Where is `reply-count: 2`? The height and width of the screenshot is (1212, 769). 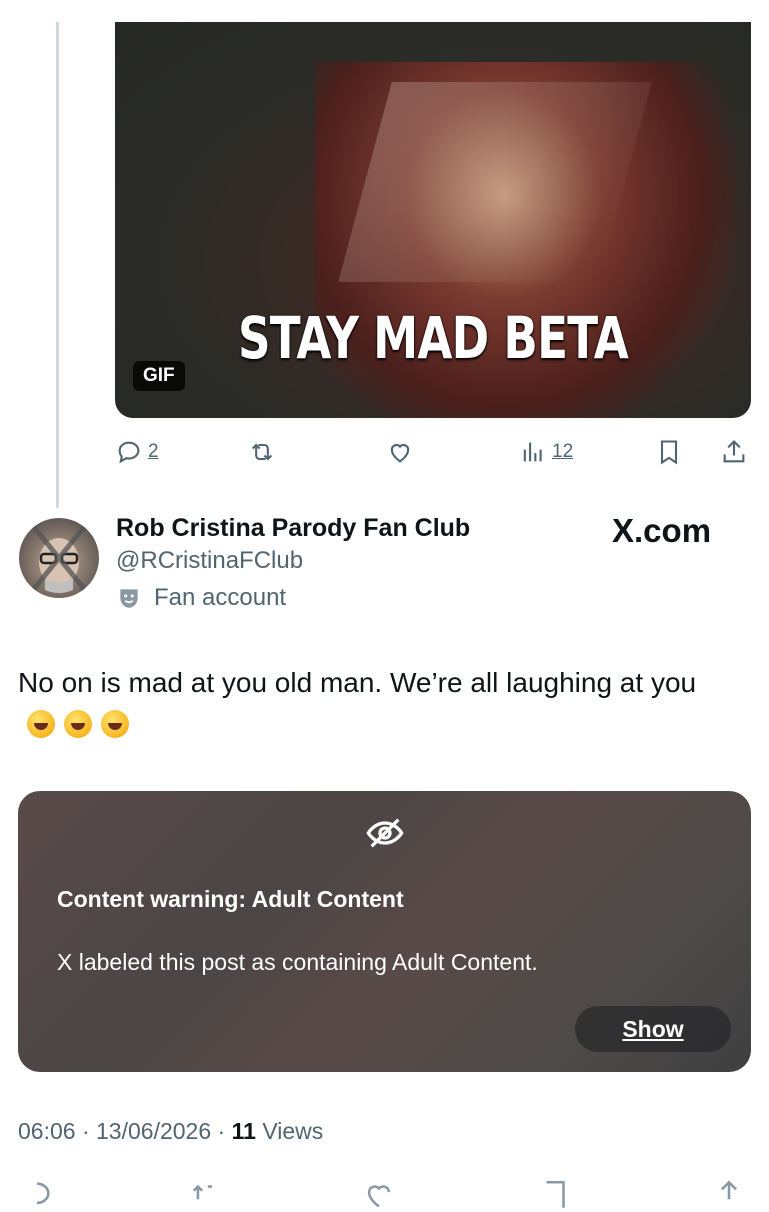
reply-count: 2 is located at coordinates (153, 451).